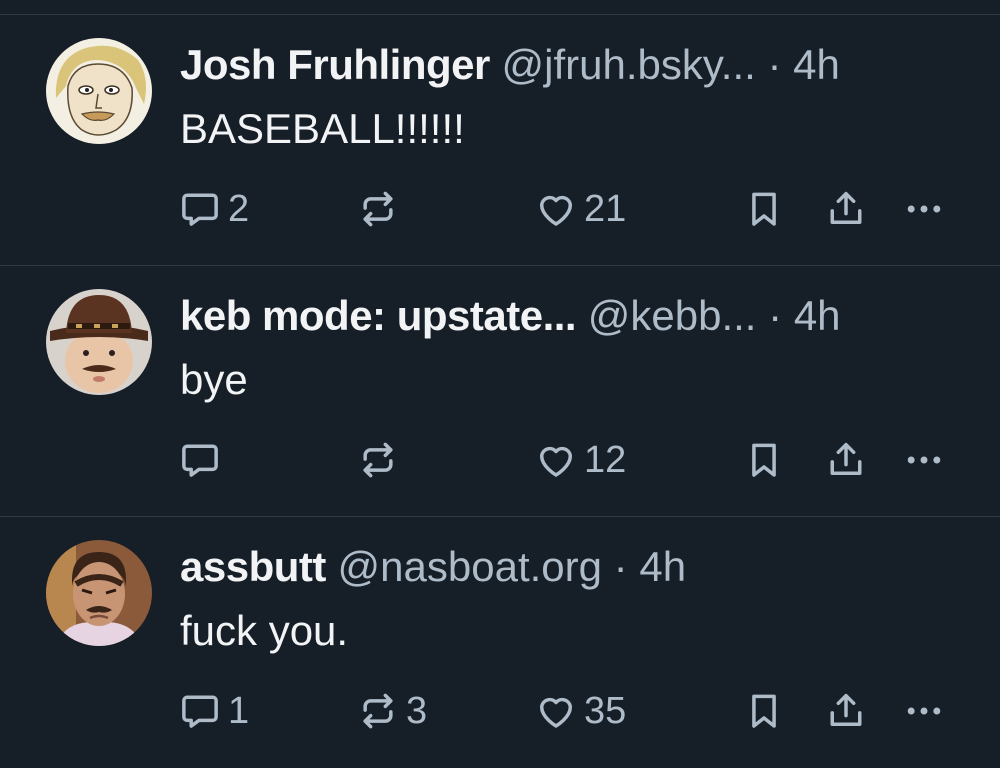  I want to click on like-button: 35, so click(580, 711).